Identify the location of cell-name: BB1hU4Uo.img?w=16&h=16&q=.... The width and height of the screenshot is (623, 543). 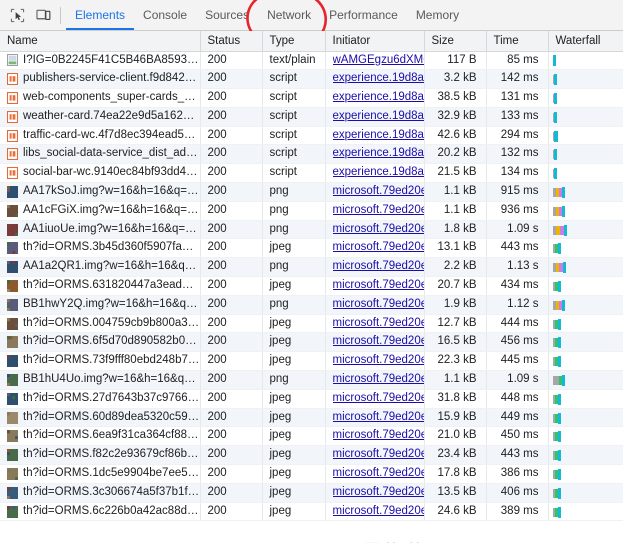
(100, 380).